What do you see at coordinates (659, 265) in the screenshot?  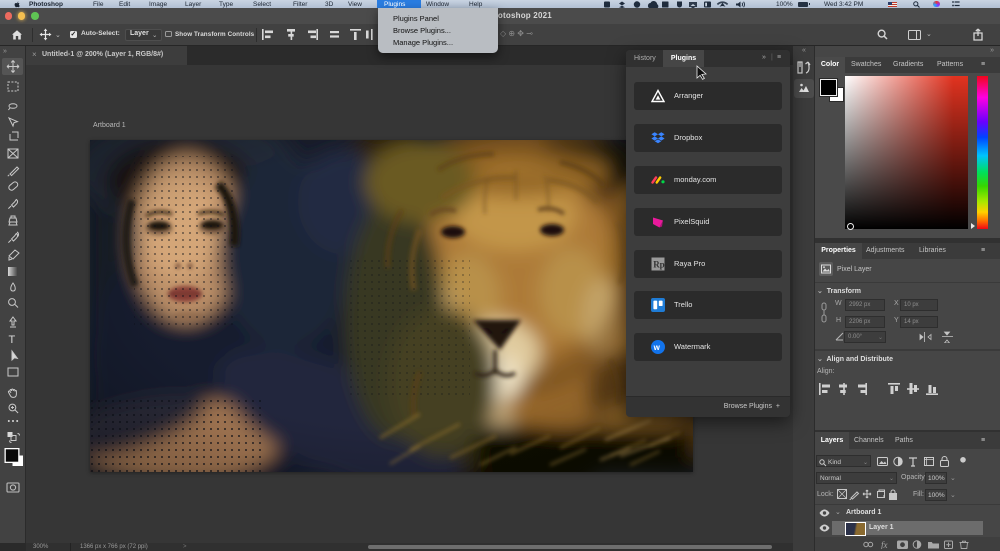 I see `svg-text: Rp` at bounding box center [659, 265].